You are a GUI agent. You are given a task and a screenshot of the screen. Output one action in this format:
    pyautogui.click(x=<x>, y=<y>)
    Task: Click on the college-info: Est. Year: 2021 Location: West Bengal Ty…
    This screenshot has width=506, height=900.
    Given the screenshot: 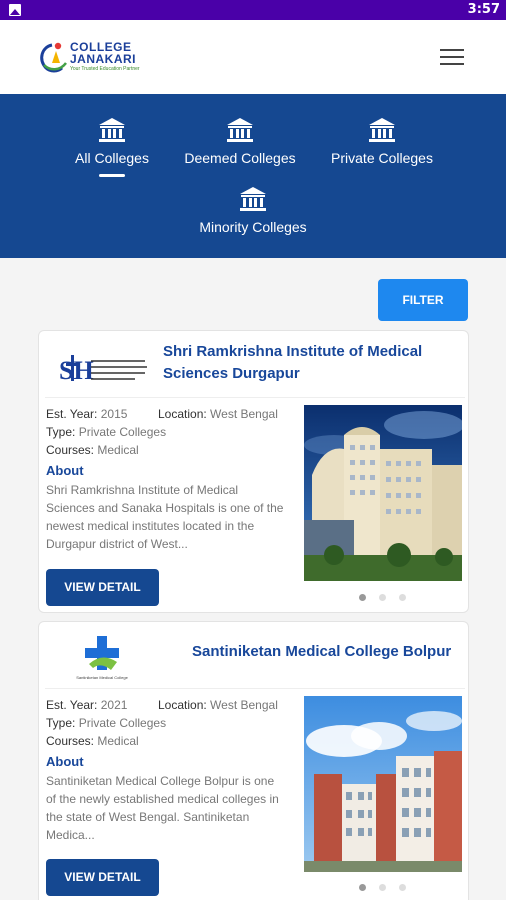 What is the action you would take?
    pyautogui.click(x=171, y=723)
    